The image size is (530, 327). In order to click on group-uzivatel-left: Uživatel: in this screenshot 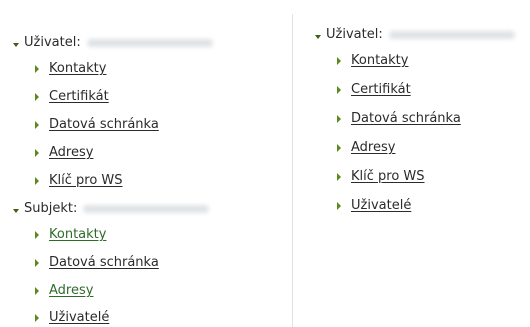, I will do `click(113, 43)`.